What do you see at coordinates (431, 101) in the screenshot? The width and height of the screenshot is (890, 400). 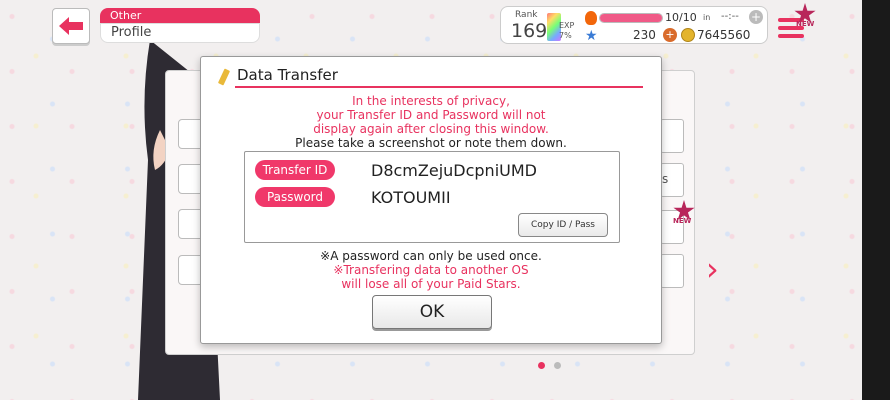 I see `privacy-warning-line: In the interests of privacy,` at bounding box center [431, 101].